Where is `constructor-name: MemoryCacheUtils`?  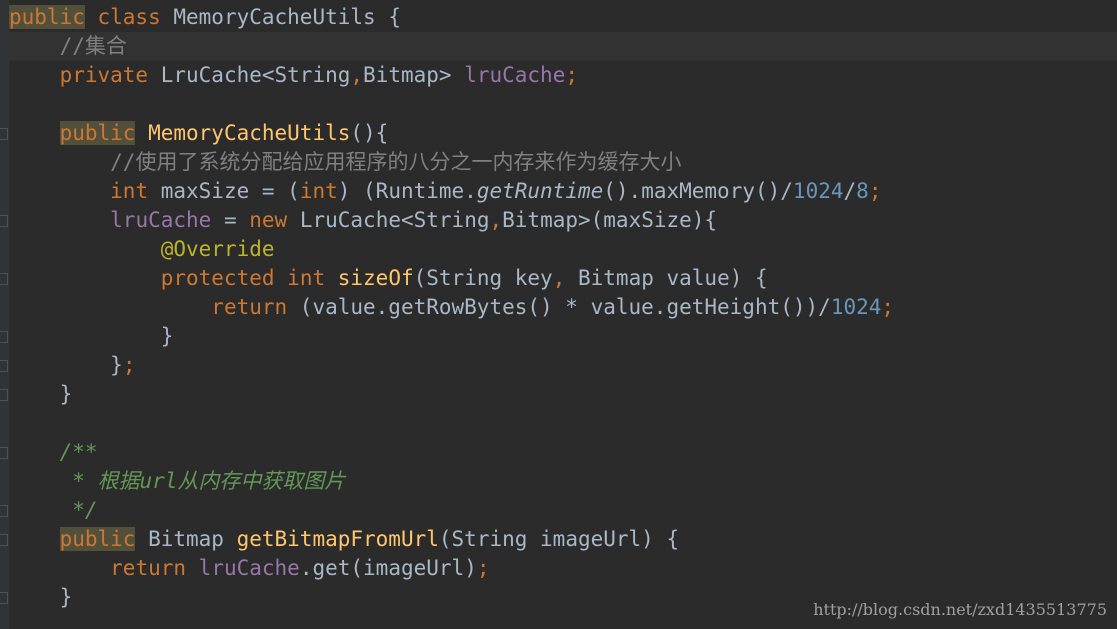
constructor-name: MemoryCacheUtils is located at coordinates (243, 133).